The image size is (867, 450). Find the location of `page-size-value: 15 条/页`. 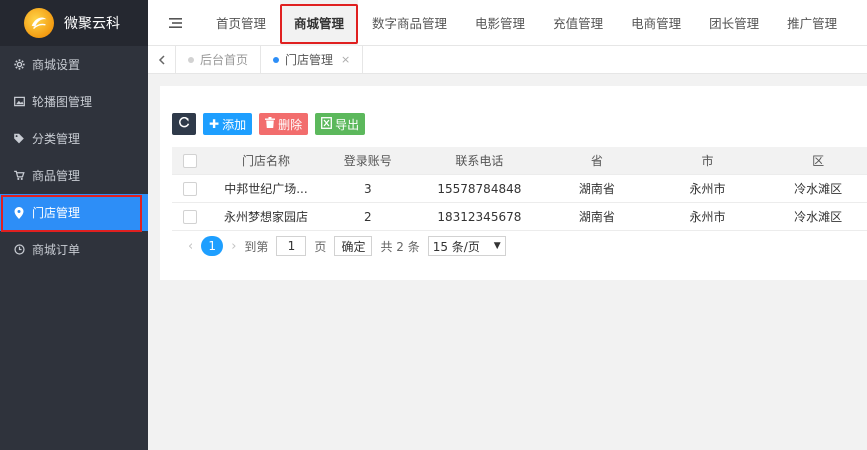

page-size-value: 15 条/页 is located at coordinates (456, 246).